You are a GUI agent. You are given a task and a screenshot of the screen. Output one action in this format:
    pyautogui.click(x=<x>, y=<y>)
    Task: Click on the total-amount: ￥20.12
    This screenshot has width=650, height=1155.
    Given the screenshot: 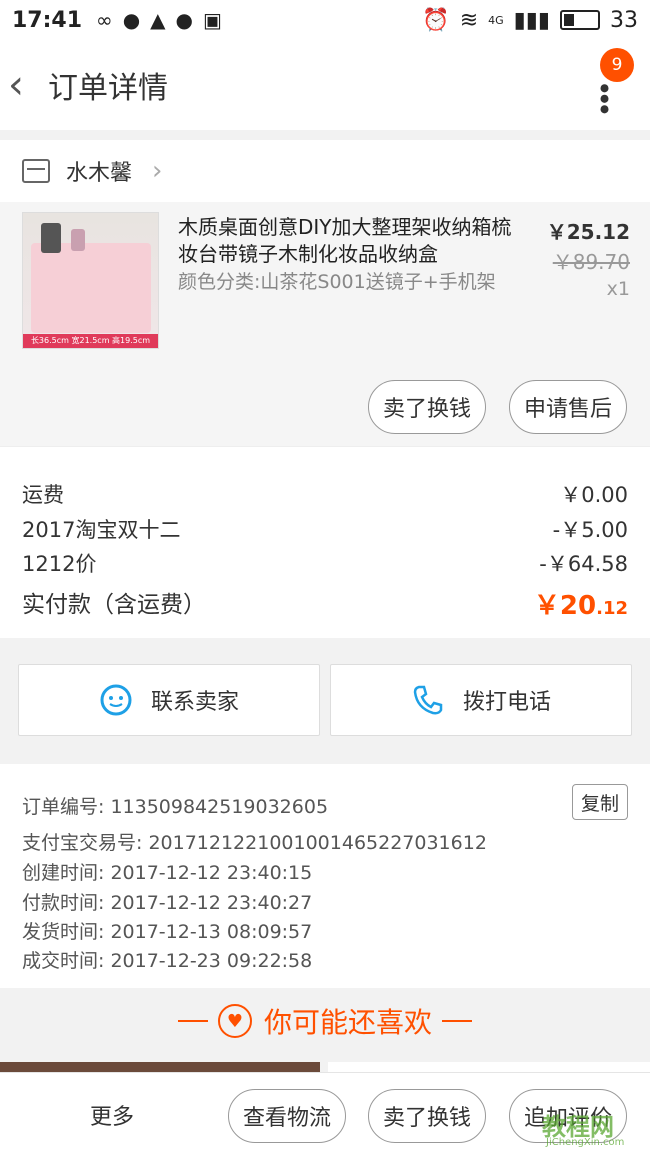 What is the action you would take?
    pyautogui.click(x=581, y=603)
    